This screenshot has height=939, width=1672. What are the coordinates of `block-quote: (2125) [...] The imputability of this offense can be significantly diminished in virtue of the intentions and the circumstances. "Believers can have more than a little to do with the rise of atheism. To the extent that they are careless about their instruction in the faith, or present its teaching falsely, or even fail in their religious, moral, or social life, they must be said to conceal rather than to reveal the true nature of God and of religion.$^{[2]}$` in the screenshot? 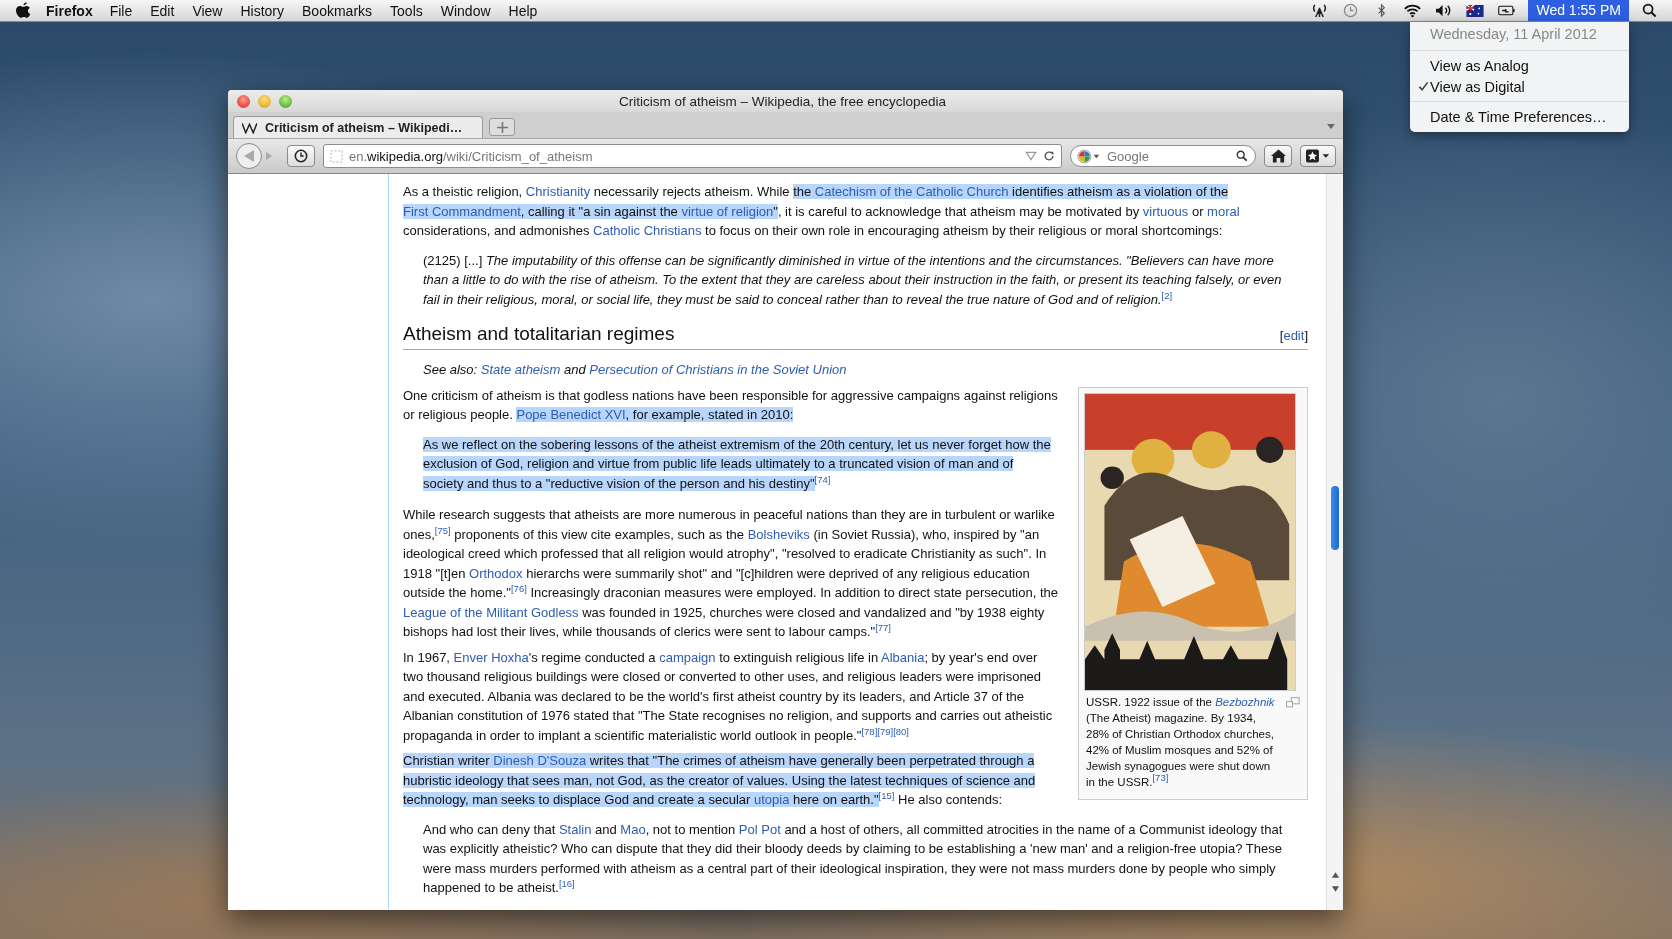 It's located at (853, 280).